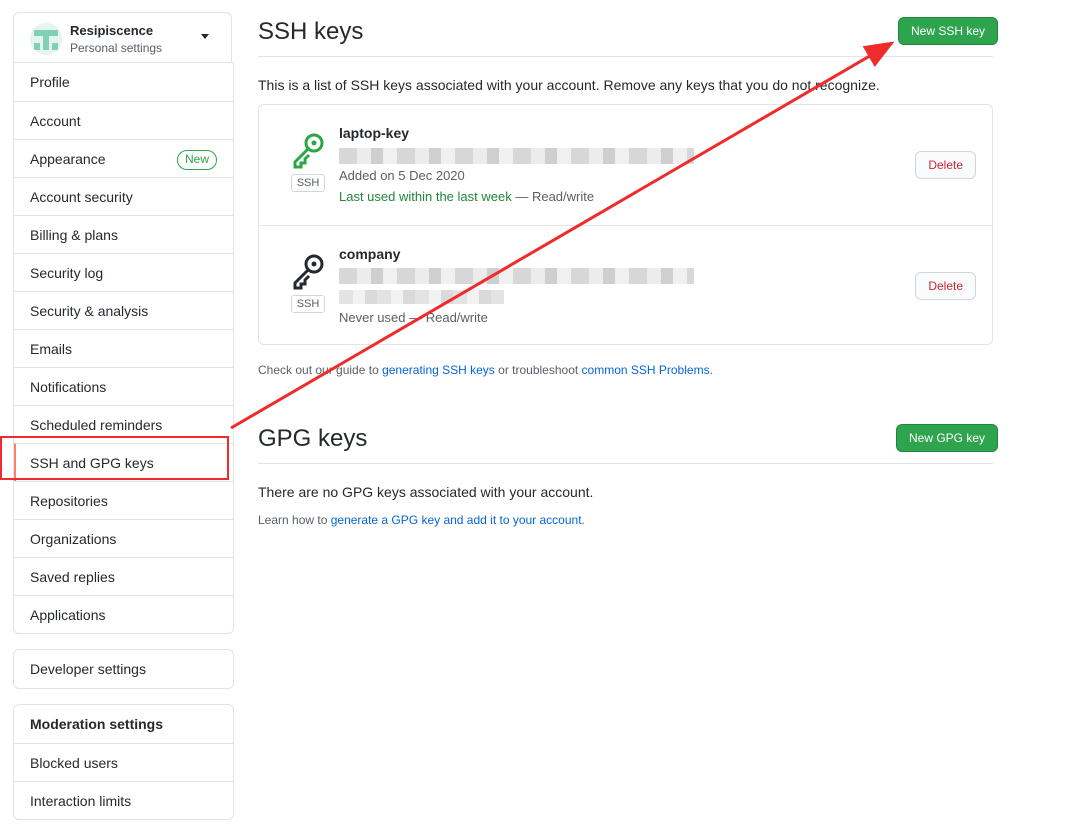  What do you see at coordinates (311, 31) in the screenshot?
I see `ssh-keys-title: SSH keys` at bounding box center [311, 31].